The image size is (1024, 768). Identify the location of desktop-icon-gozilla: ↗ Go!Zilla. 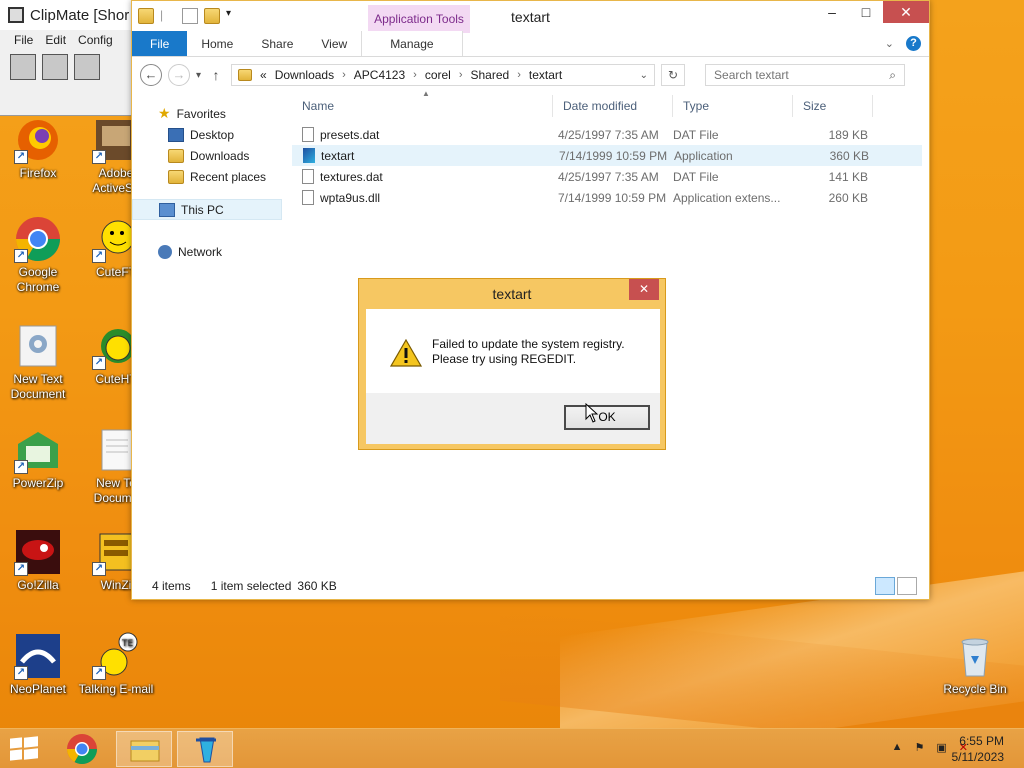
(38, 560).